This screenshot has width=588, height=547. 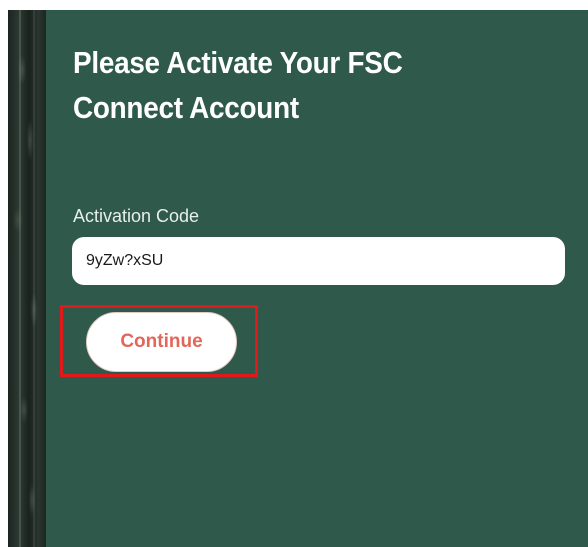 I want to click on forest-background-image, so click(x=27, y=278).